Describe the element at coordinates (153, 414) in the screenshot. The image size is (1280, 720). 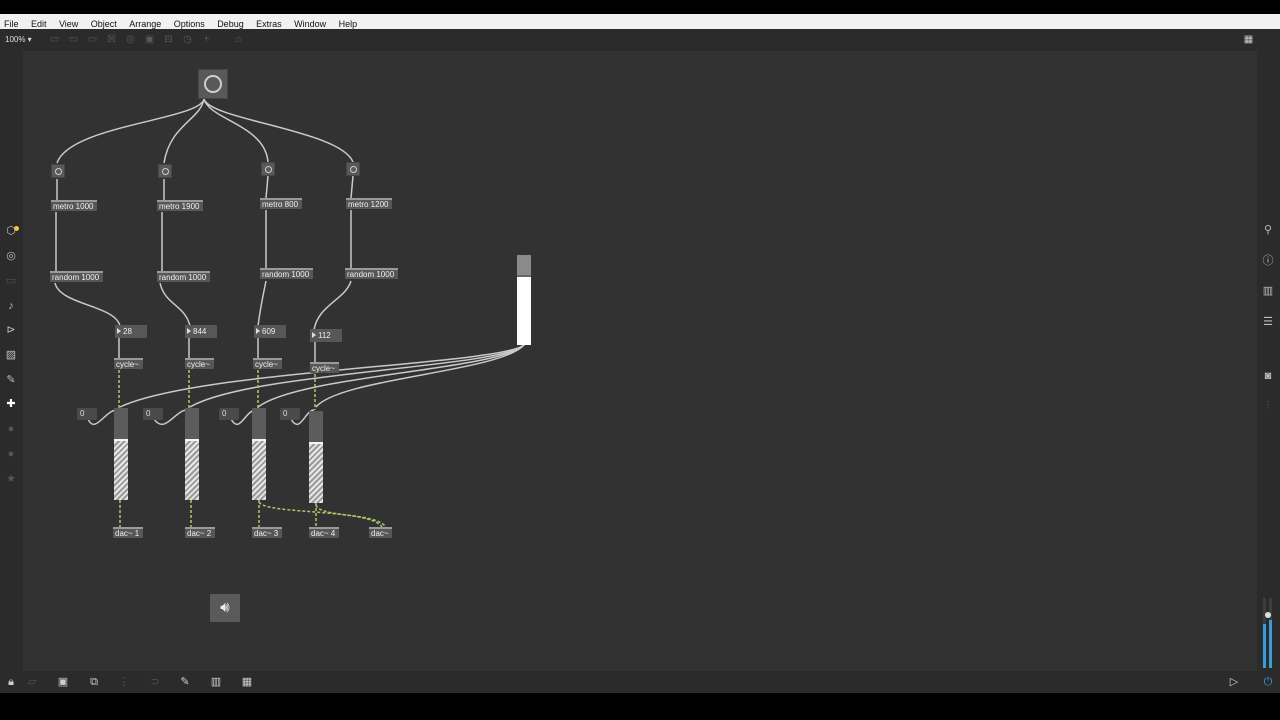
I see `float-box-2: 0` at that location.